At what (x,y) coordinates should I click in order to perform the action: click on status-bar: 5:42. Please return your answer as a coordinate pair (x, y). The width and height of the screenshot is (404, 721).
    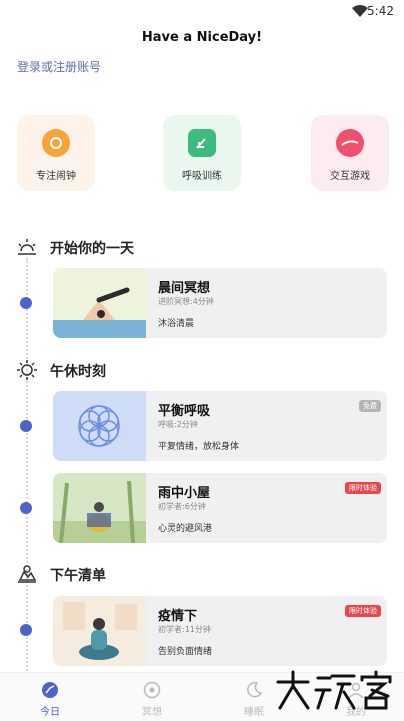
    Looking at the image, I should click on (202, 12).